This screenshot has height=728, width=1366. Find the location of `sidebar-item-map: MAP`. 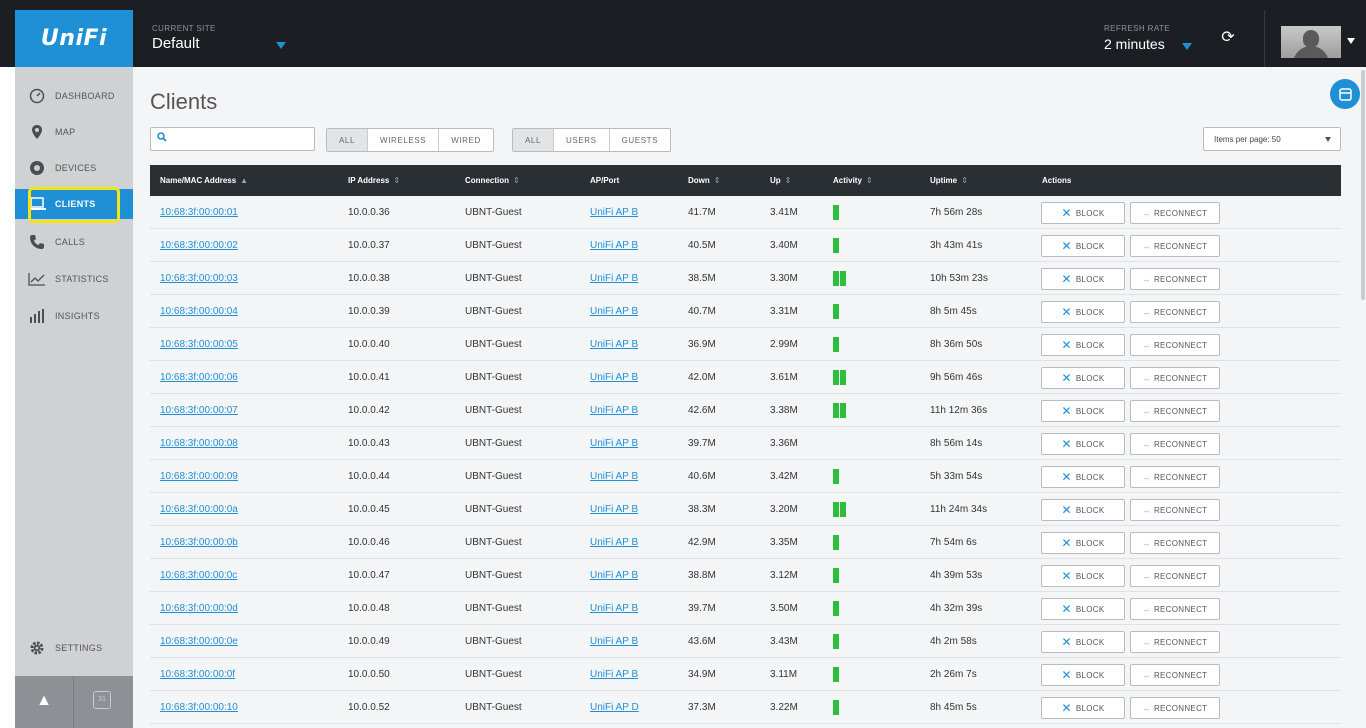

sidebar-item-map: MAP is located at coordinates (74, 132).